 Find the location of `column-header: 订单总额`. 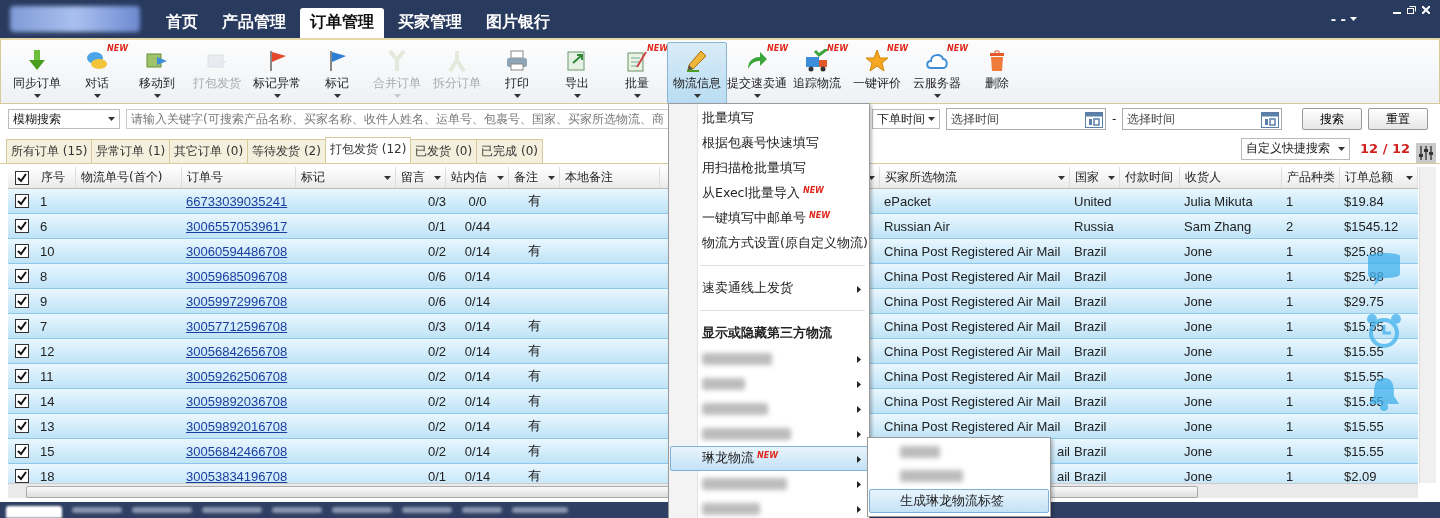

column-header: 订单总额 is located at coordinates (1369, 177).